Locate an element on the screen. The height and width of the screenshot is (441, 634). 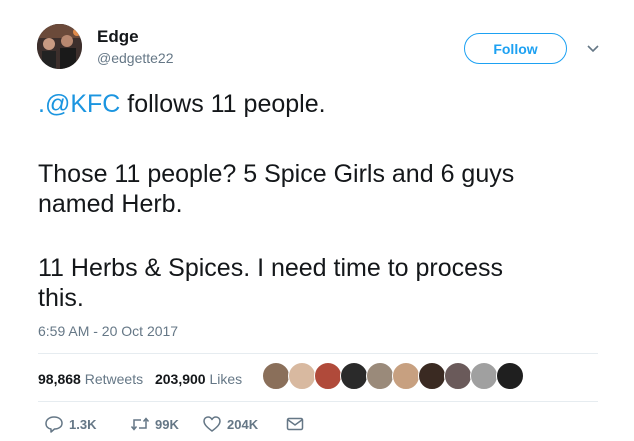
reply-button: 1.3K is located at coordinates (70, 424).